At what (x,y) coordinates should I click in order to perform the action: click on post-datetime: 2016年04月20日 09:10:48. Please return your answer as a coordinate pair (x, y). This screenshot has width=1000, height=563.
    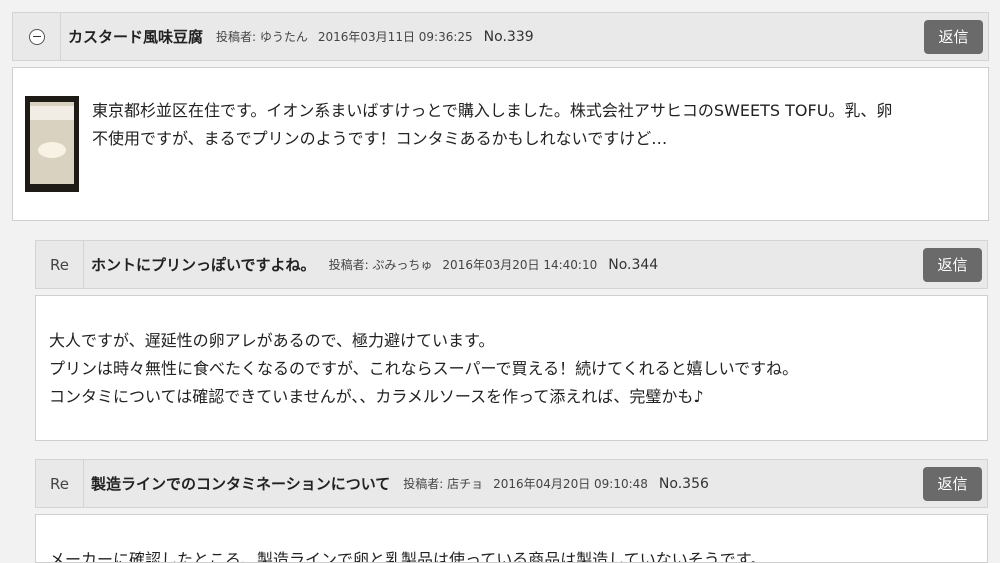
    Looking at the image, I should click on (570, 484).